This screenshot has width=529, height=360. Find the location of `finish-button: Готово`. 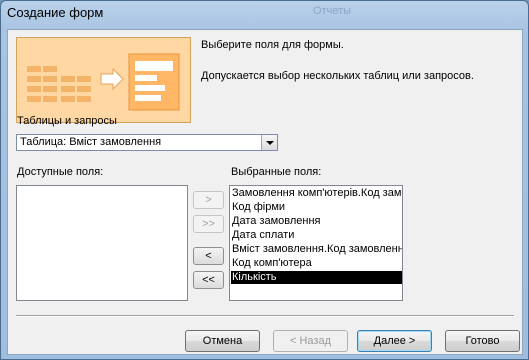

finish-button: Готово is located at coordinates (482, 341).